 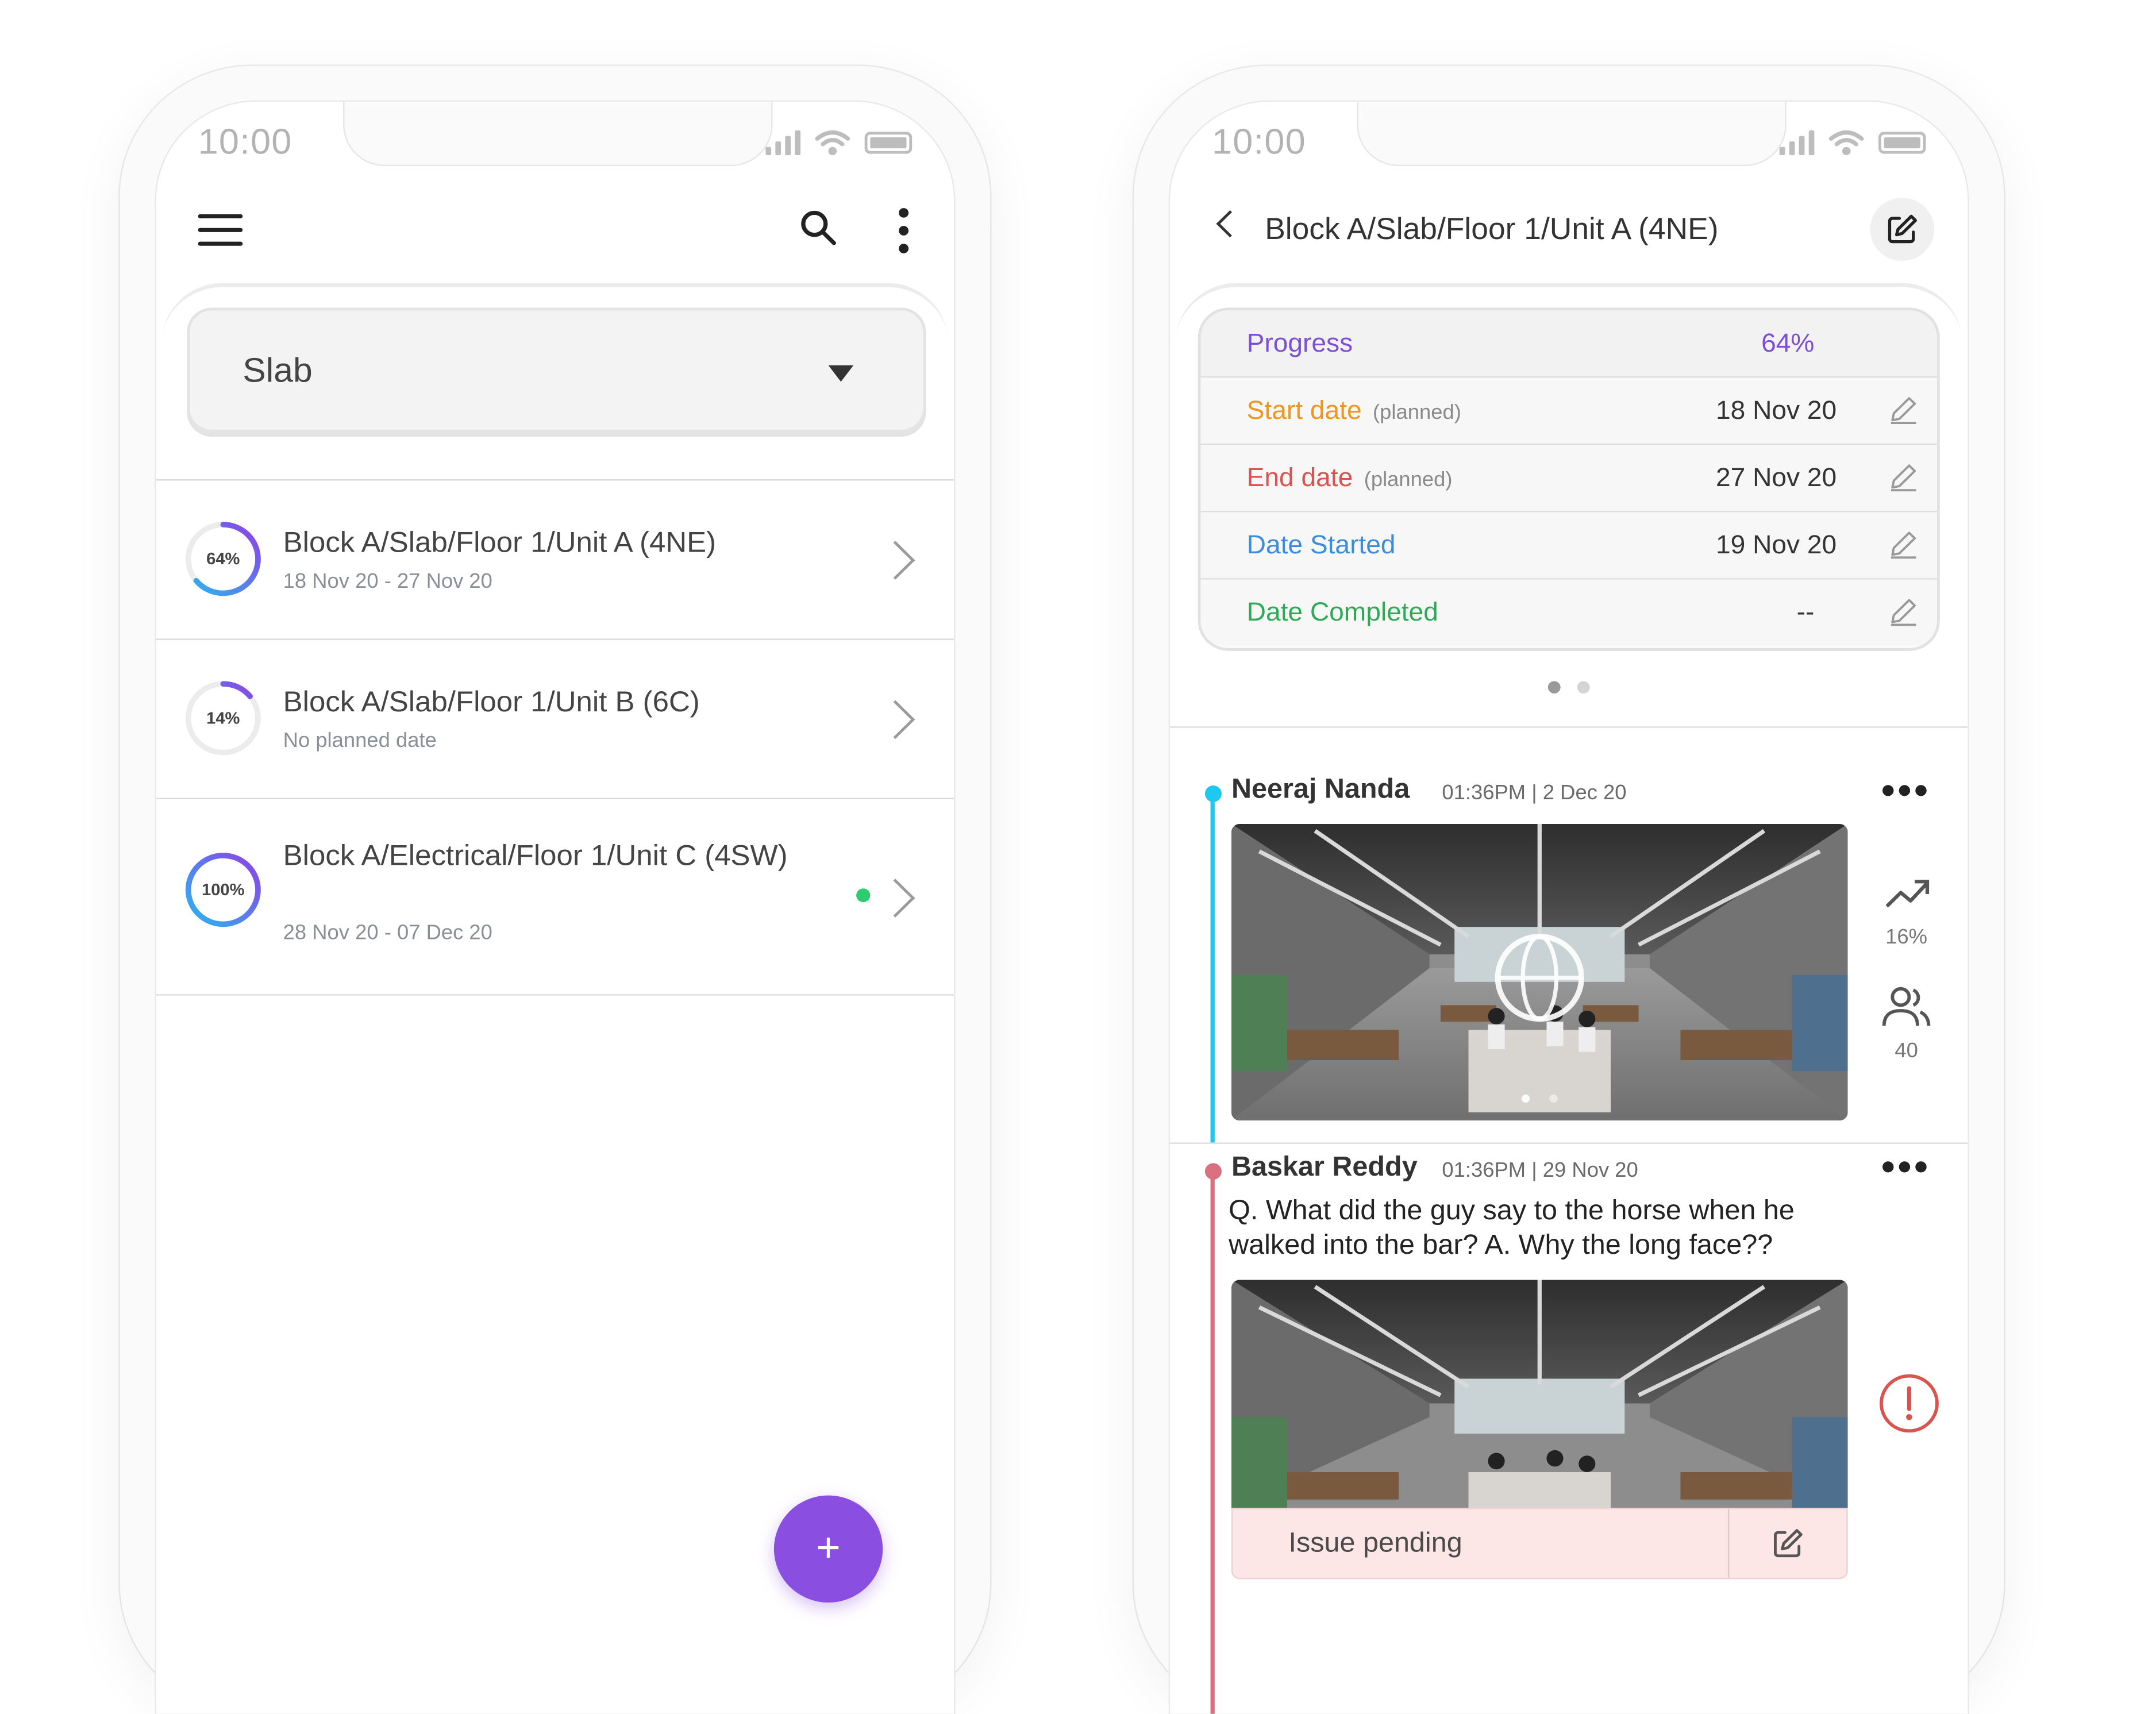 What do you see at coordinates (1568, 344) in the screenshot?
I see `progress-row: Progress 64%` at bounding box center [1568, 344].